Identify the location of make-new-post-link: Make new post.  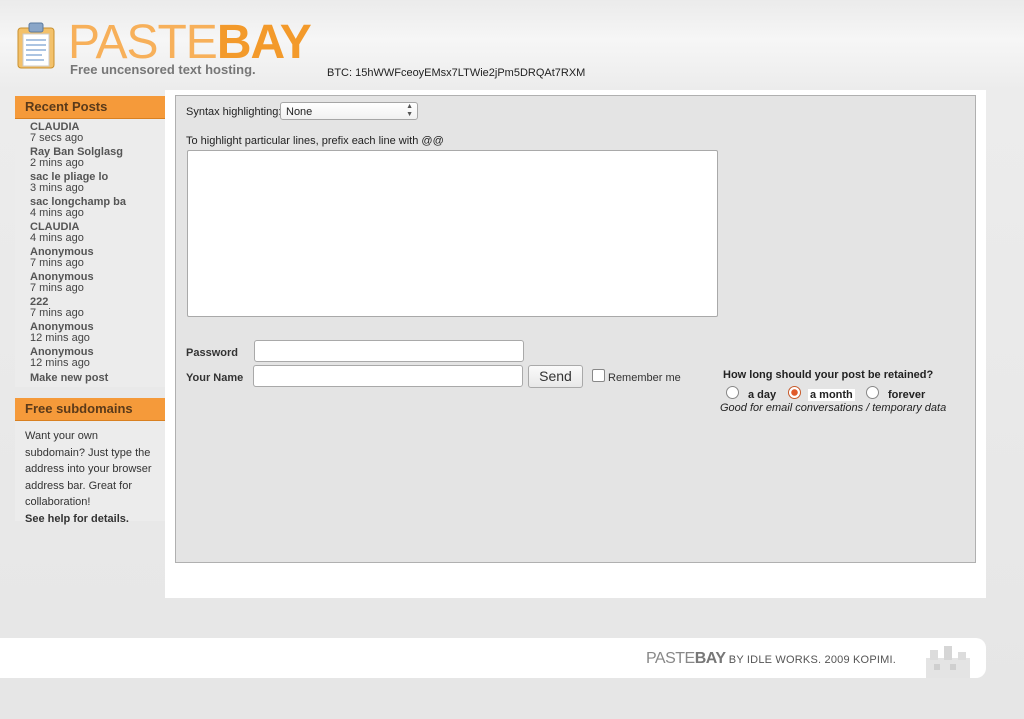
(97, 378).